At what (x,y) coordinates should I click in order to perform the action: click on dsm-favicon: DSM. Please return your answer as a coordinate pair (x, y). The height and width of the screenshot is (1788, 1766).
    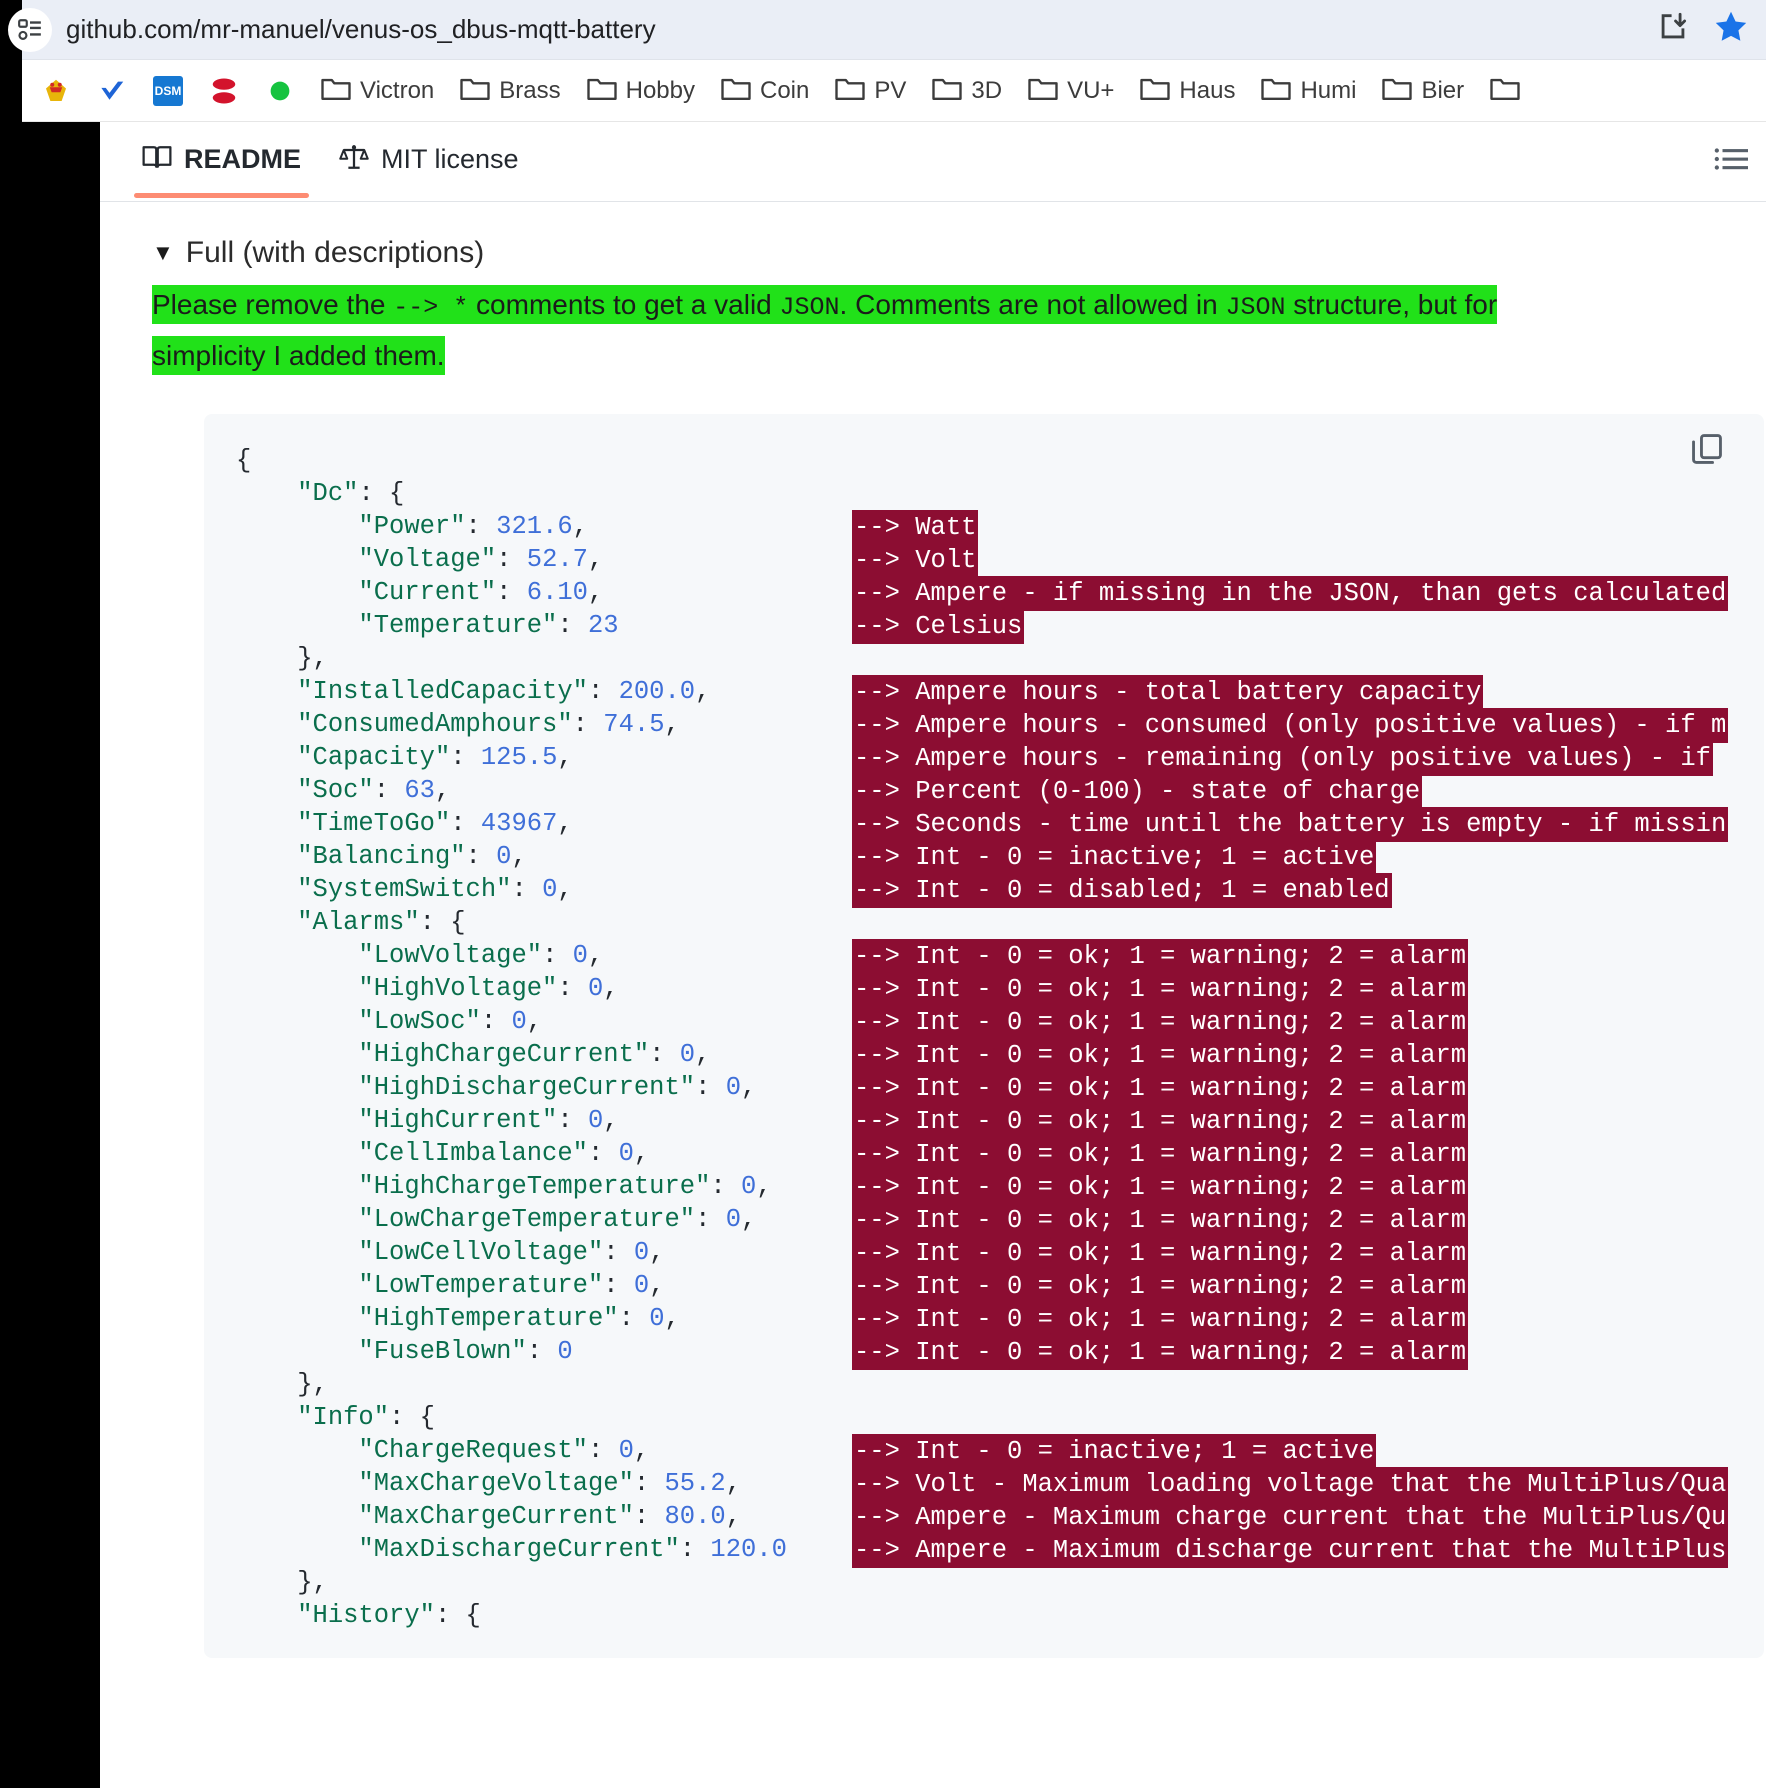
    Looking at the image, I should click on (168, 90).